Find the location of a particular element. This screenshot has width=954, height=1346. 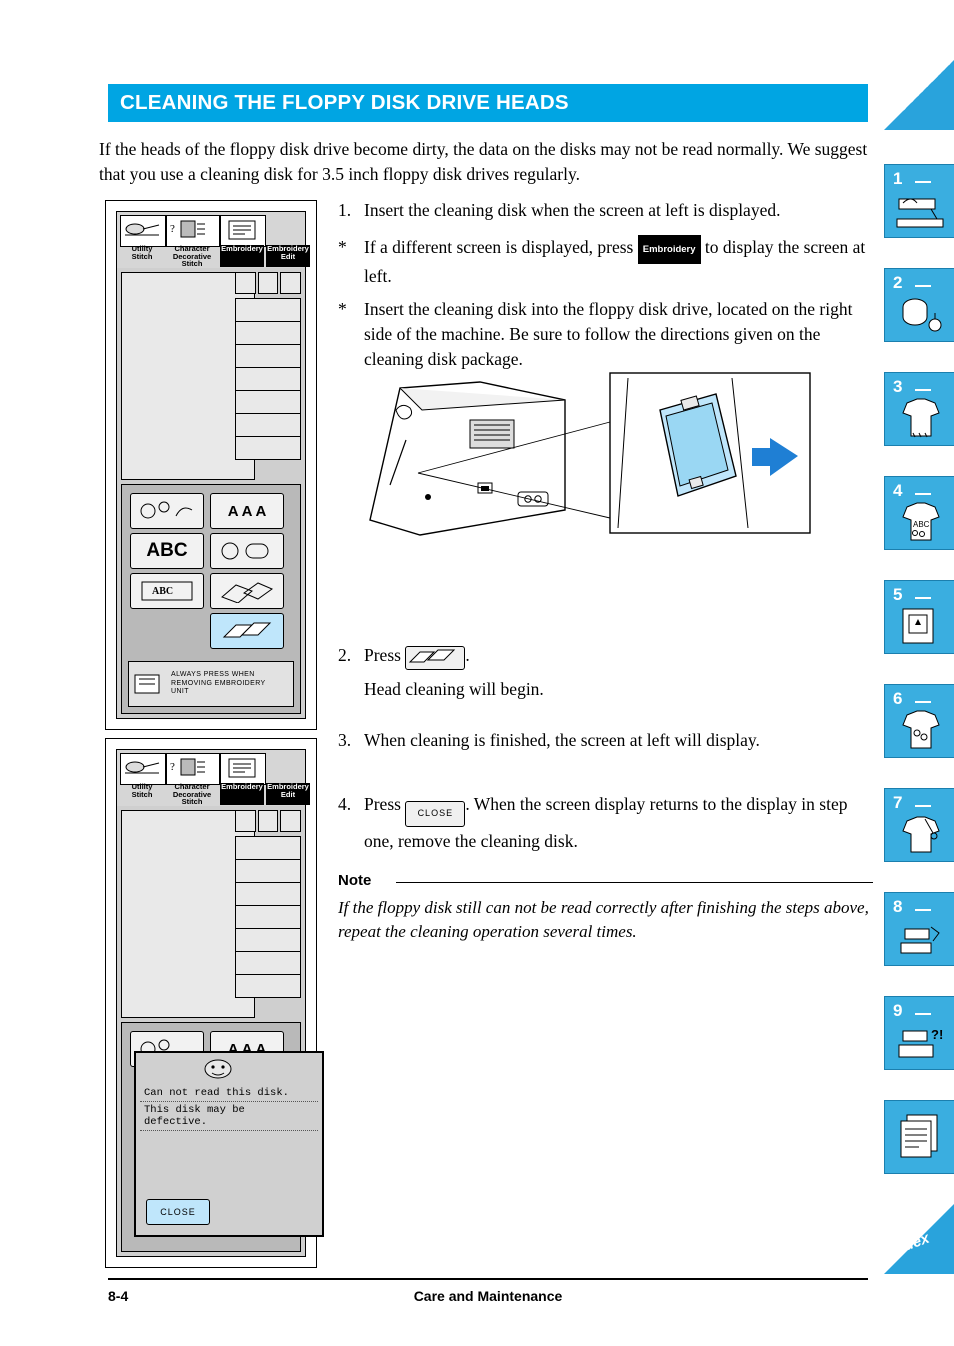

close-button-icon: CLOSE is located at coordinates (435, 814).